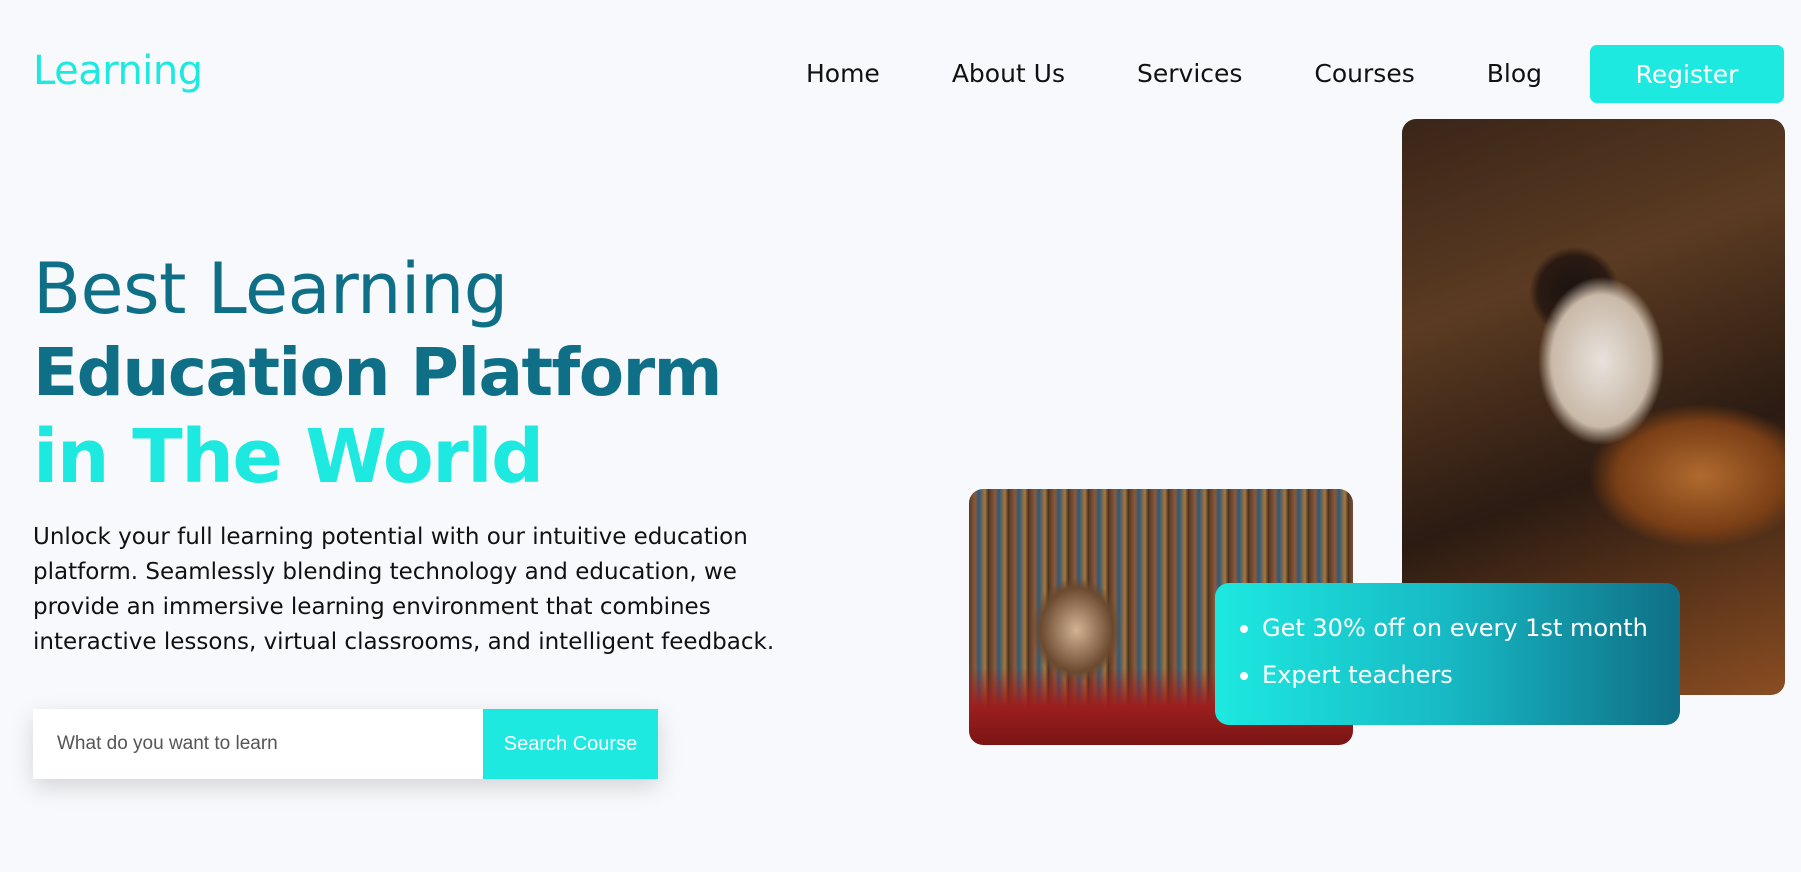 The width and height of the screenshot is (1801, 872). Describe the element at coordinates (1460, 675) in the screenshot. I see `promo-item: Expert teachers` at that location.